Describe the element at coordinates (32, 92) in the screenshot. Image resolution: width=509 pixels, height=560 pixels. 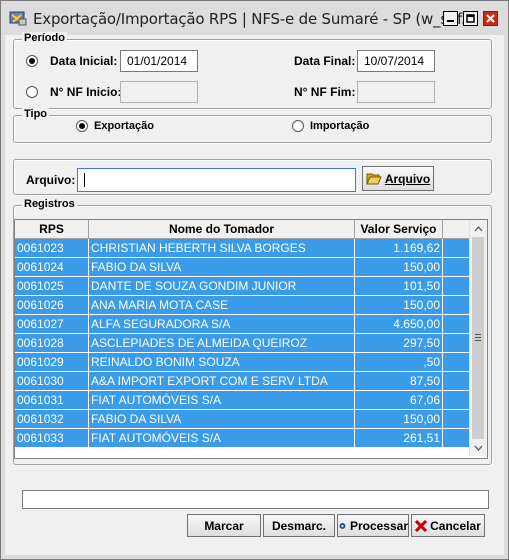
I see `radio-nf` at that location.